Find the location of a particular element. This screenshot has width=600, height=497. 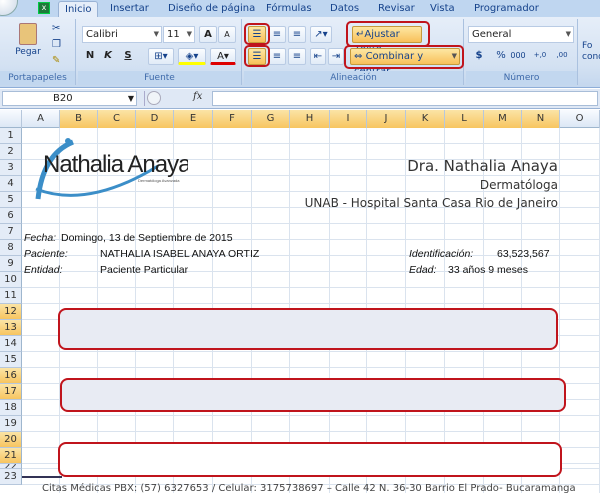

cut-icon: ✂ is located at coordinates (56, 28).